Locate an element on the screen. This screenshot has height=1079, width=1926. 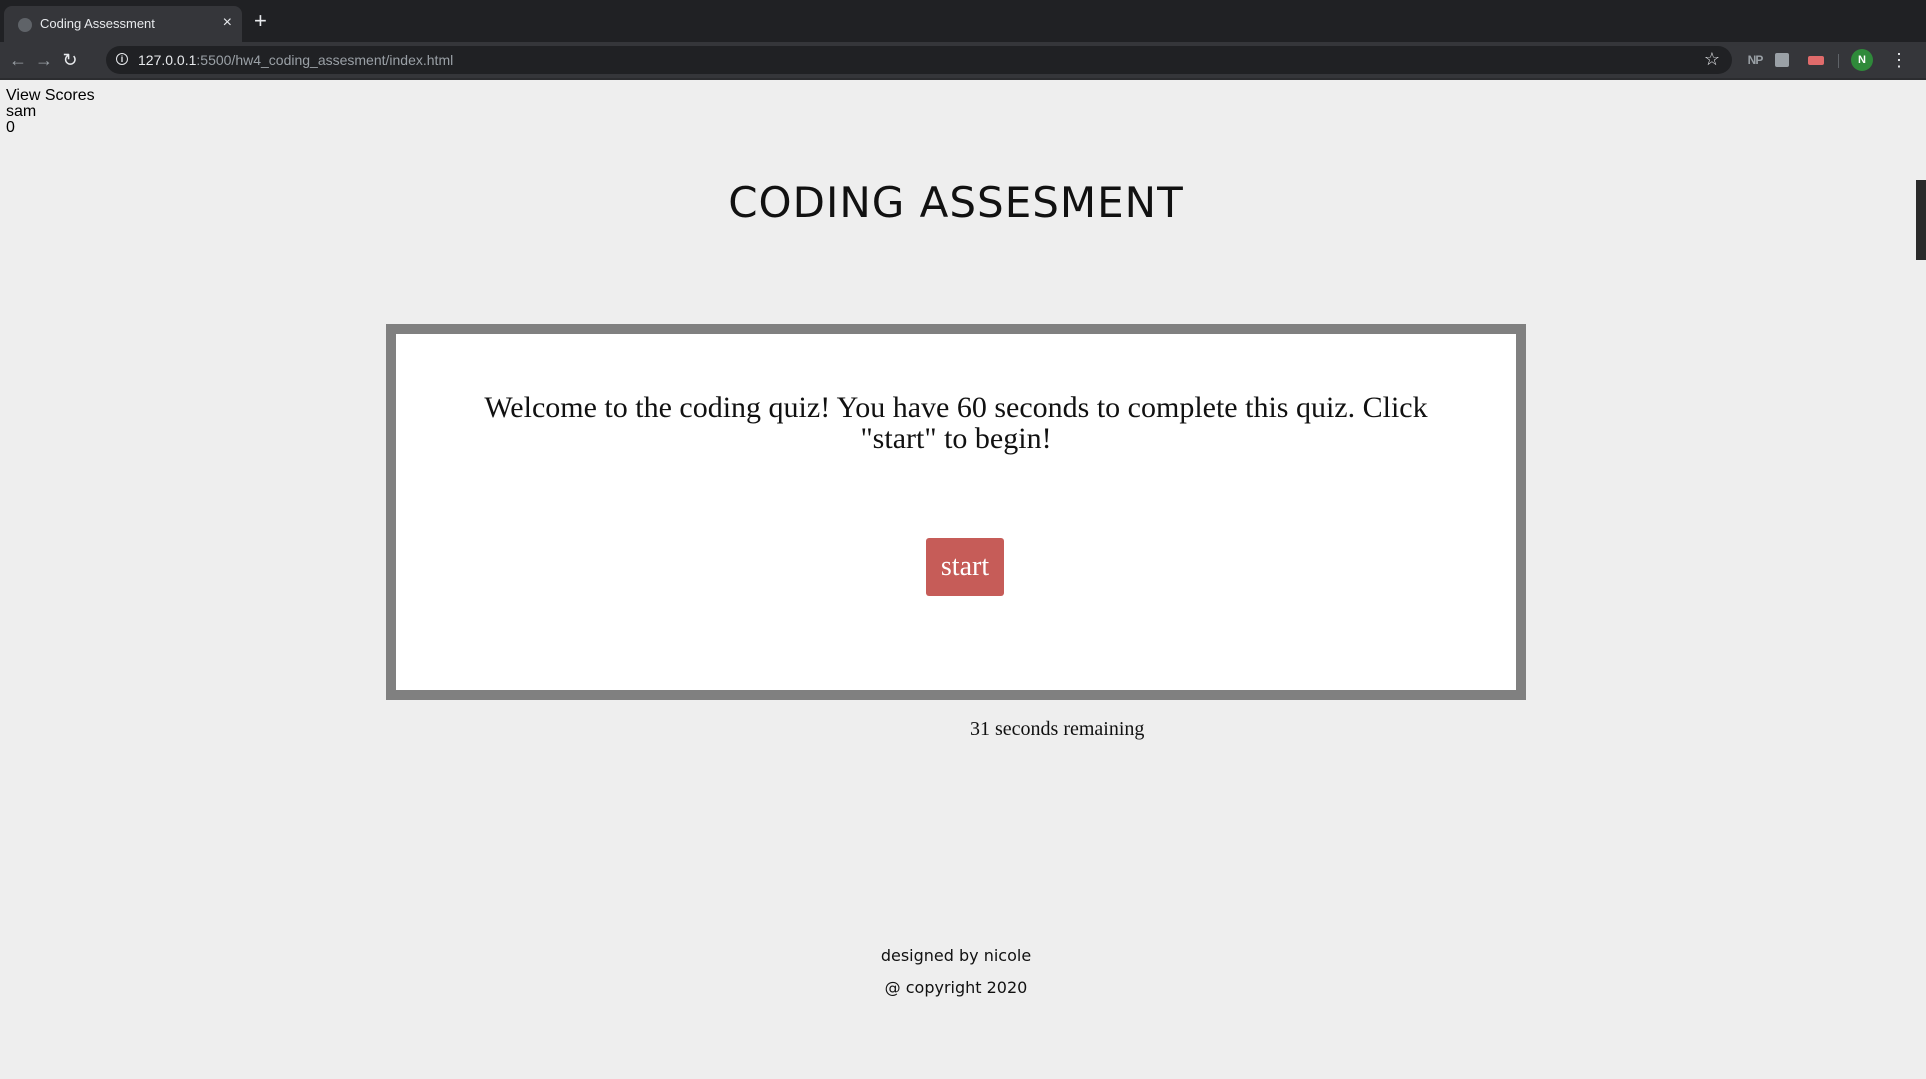
extension-icon is located at coordinates (1782, 60).